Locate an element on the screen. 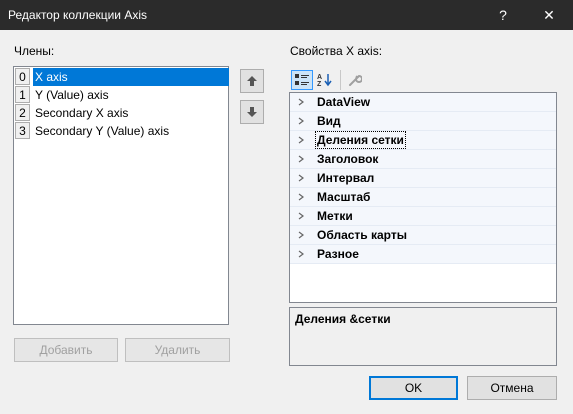 The image size is (573, 414). member-index: 2 is located at coordinates (22, 112).